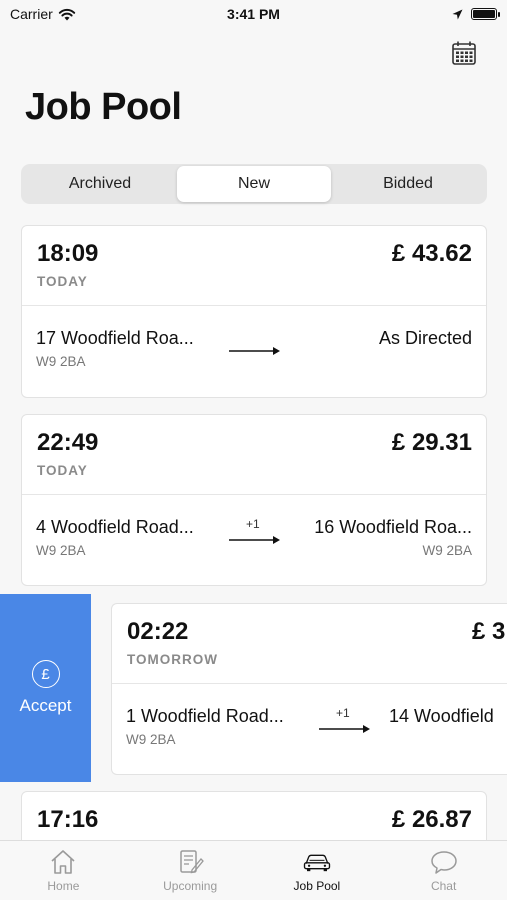 The image size is (507, 900). I want to click on status-bar: Carrier 3:41 PM, so click(253, 14).